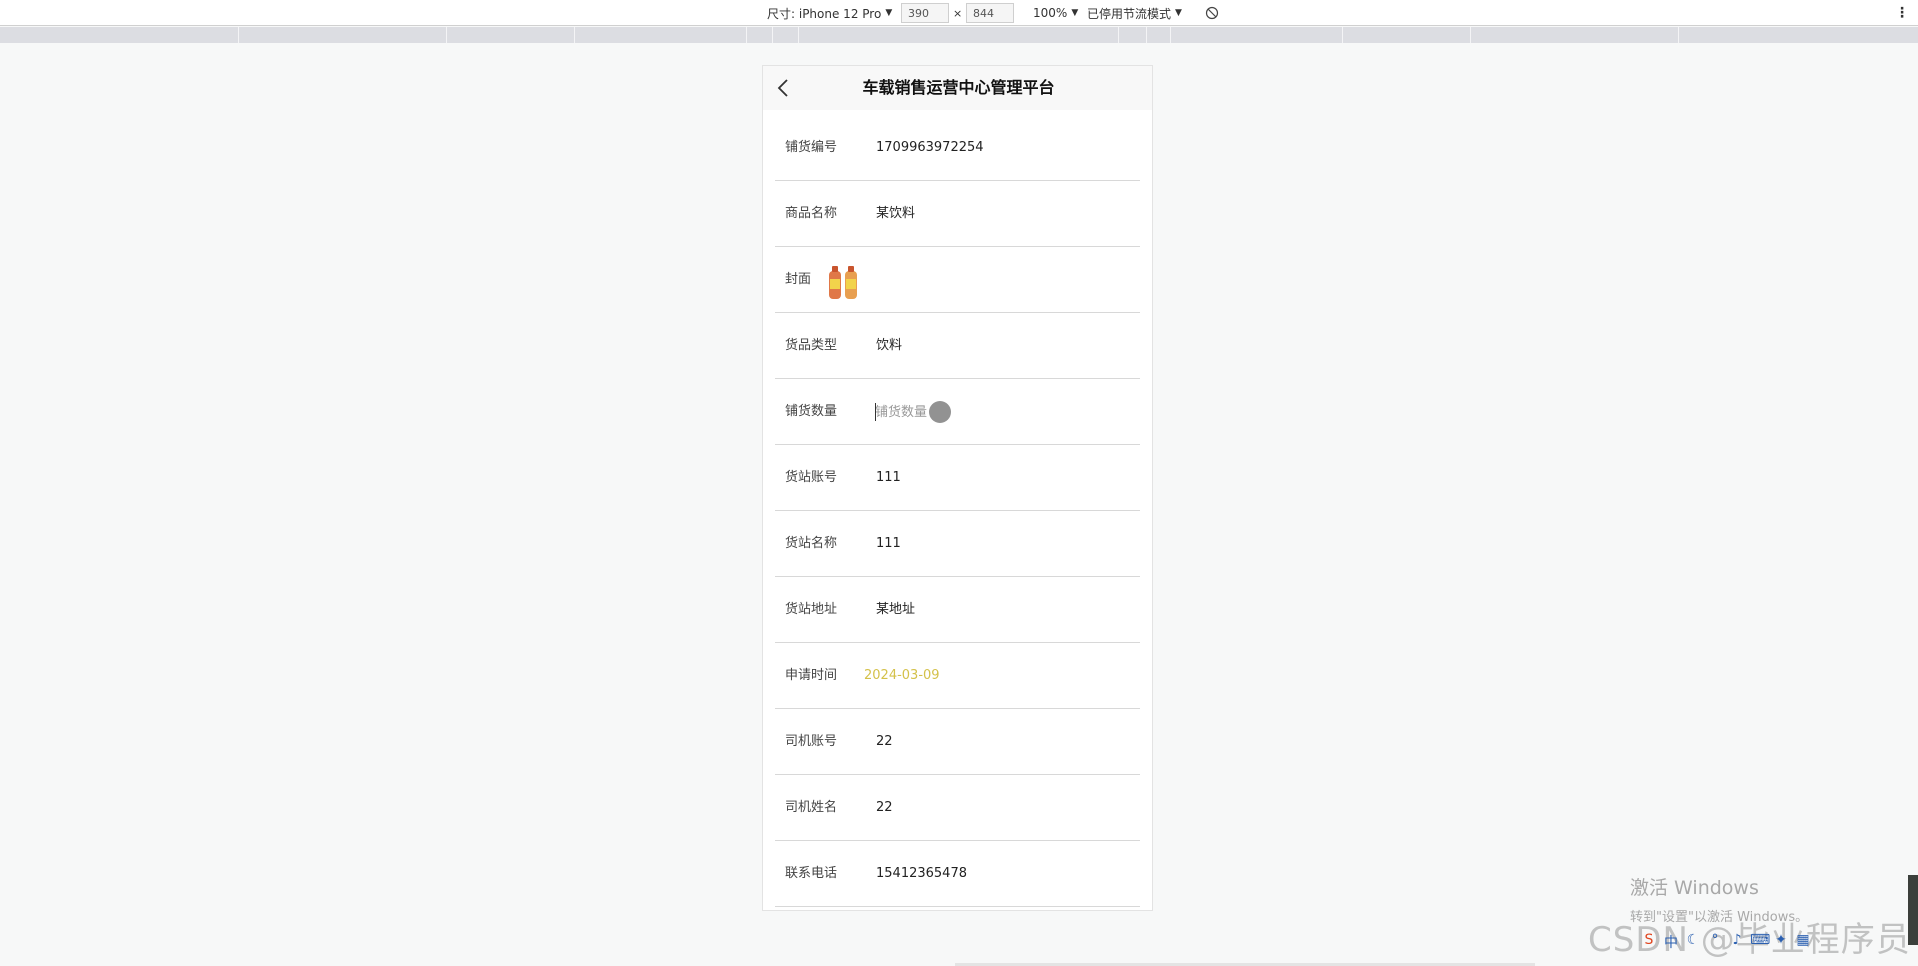 The height and width of the screenshot is (966, 1918). What do you see at coordinates (1902, 13) in the screenshot?
I see `more-options-icon: ⋮` at bounding box center [1902, 13].